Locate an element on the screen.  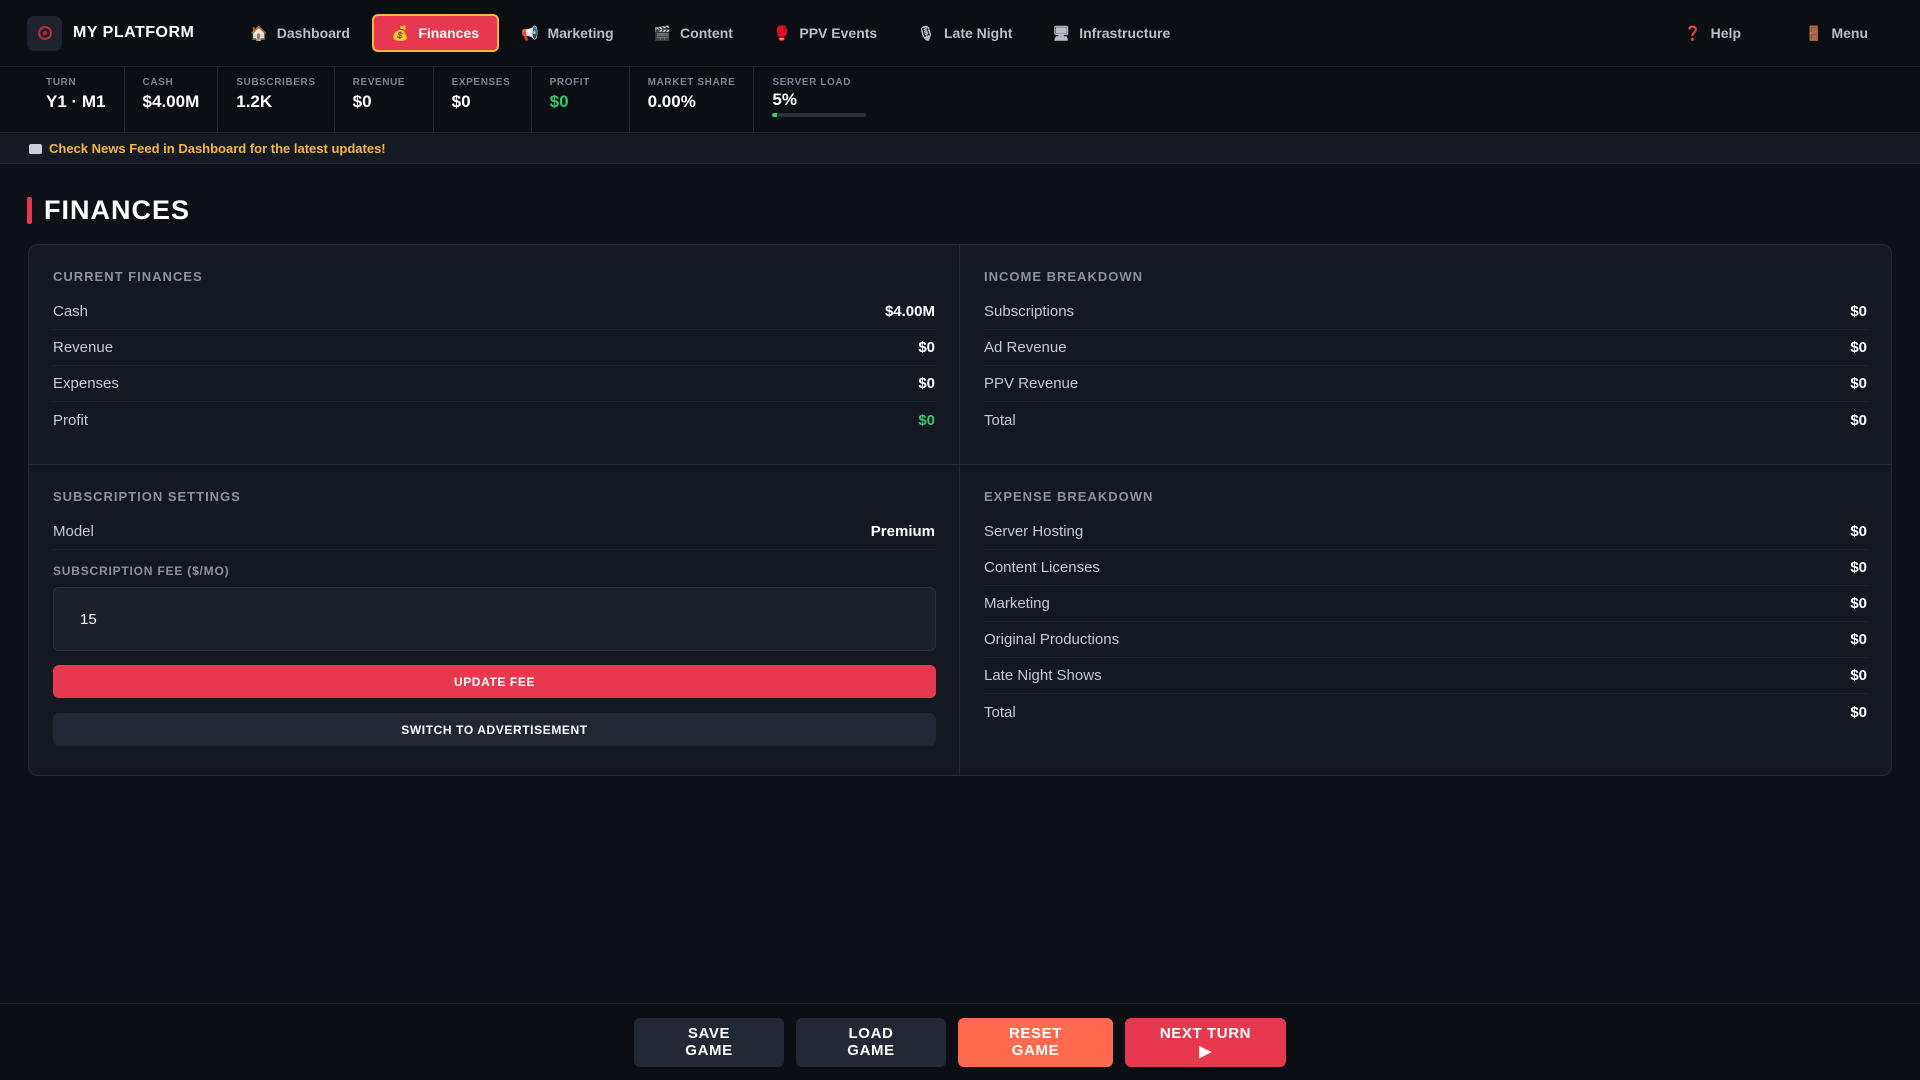
expense-row-original-productions: Original Productions $0 is located at coordinates (1425, 640).